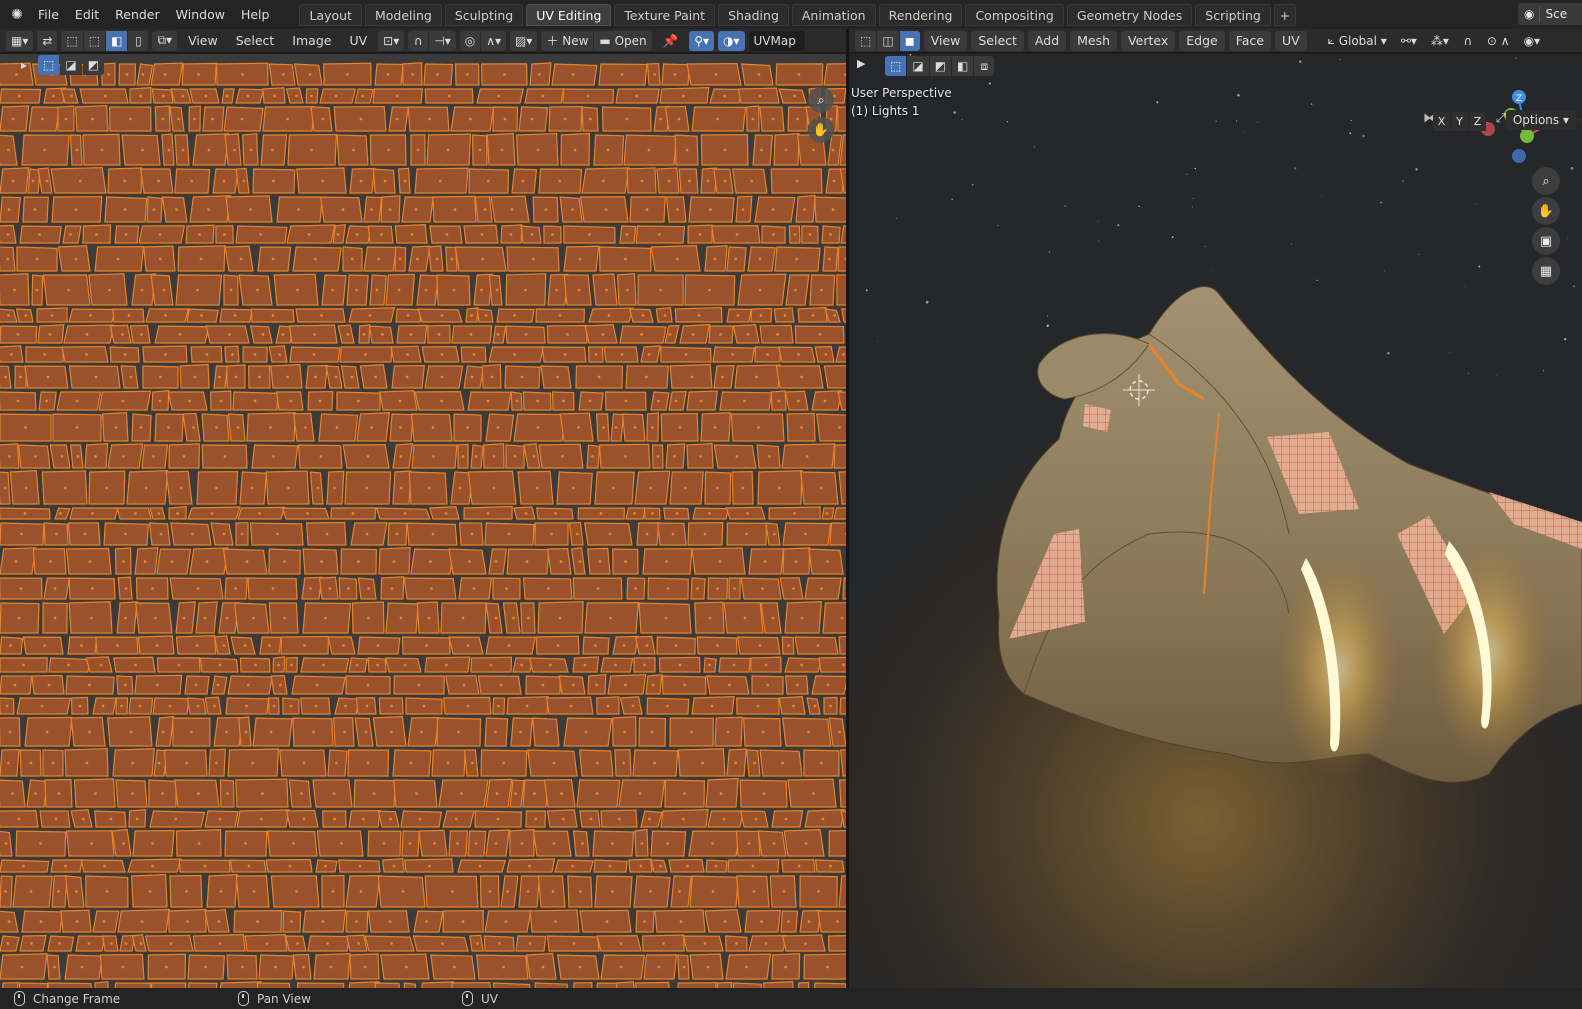 This screenshot has height=1009, width=1582. I want to click on sync-selection-group: ⇄, so click(47, 40).